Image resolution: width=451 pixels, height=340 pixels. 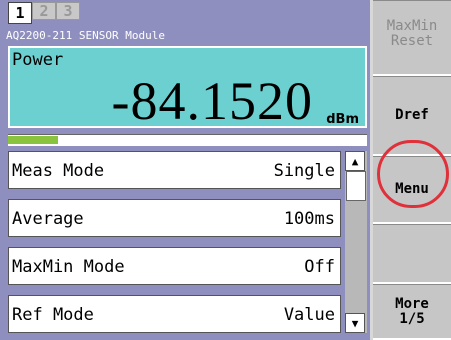 What do you see at coordinates (174, 266) in the screenshot?
I see `setting-row-maxmin-mode: MaxMin Mode Off` at bounding box center [174, 266].